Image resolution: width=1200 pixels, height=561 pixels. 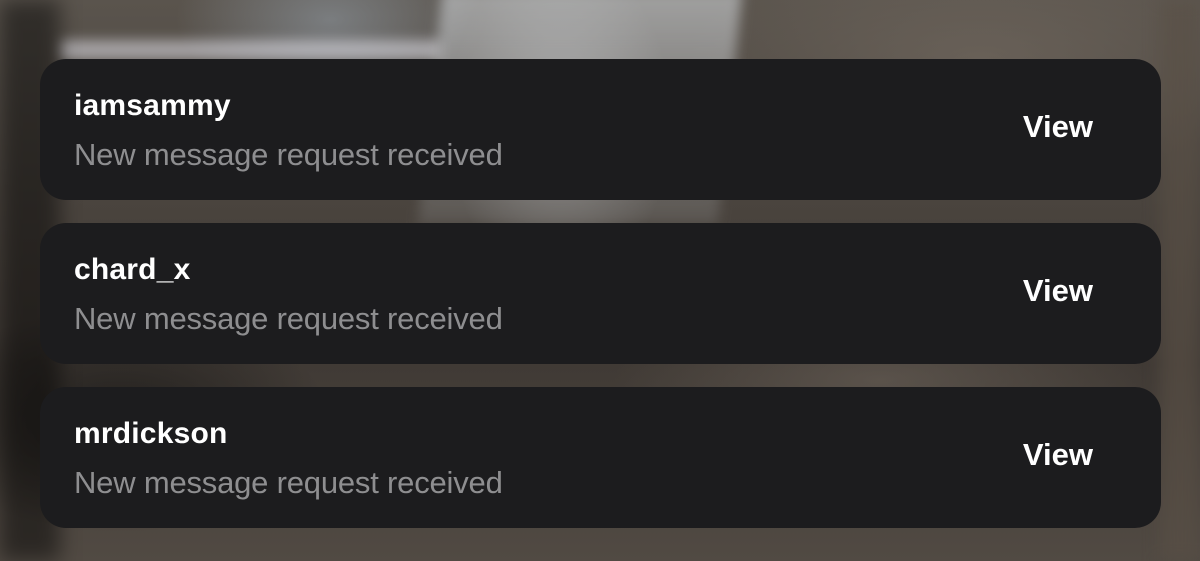 I want to click on notification-username: iamsammy, so click(x=152, y=105).